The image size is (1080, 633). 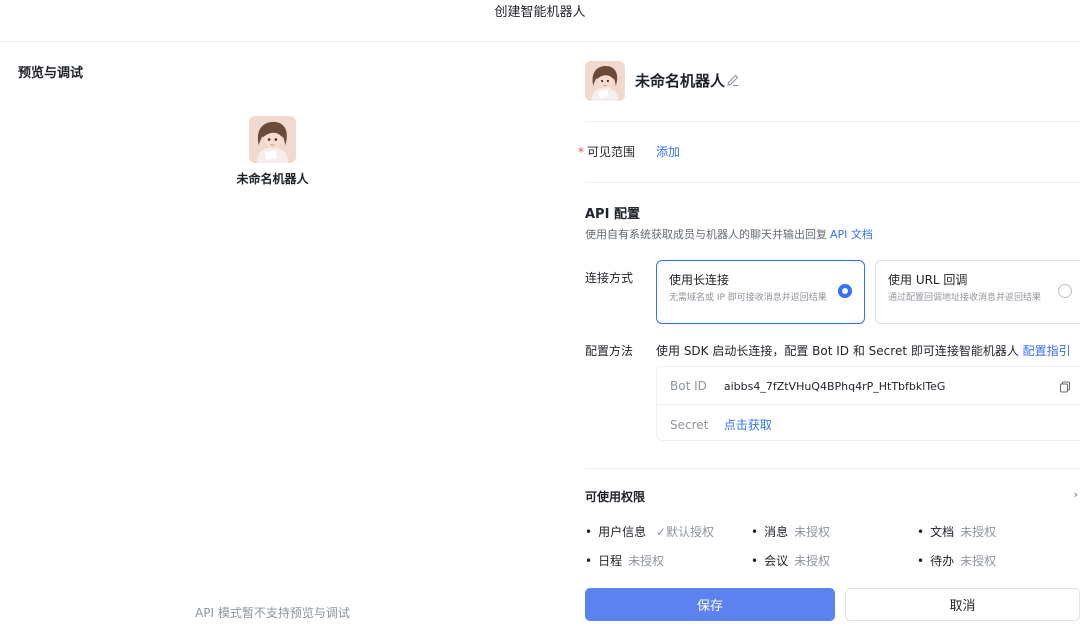 I want to click on radio-unchecked, so click(x=1065, y=291).